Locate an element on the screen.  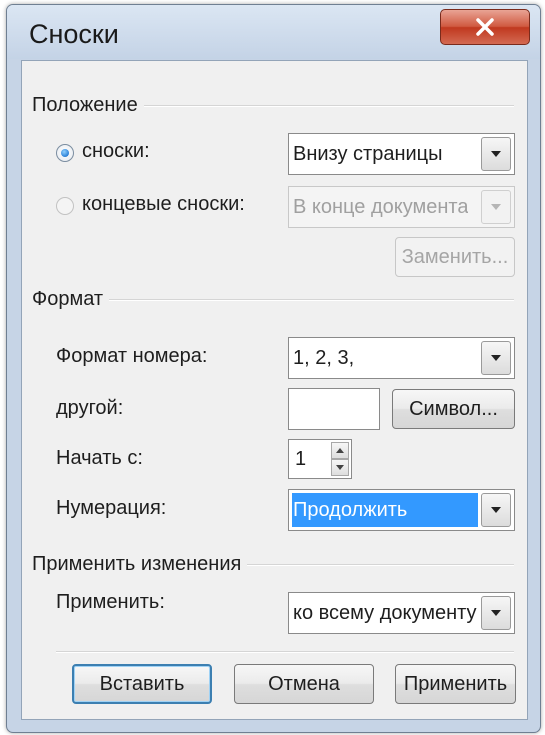
start-at-increment-button is located at coordinates (340, 450).